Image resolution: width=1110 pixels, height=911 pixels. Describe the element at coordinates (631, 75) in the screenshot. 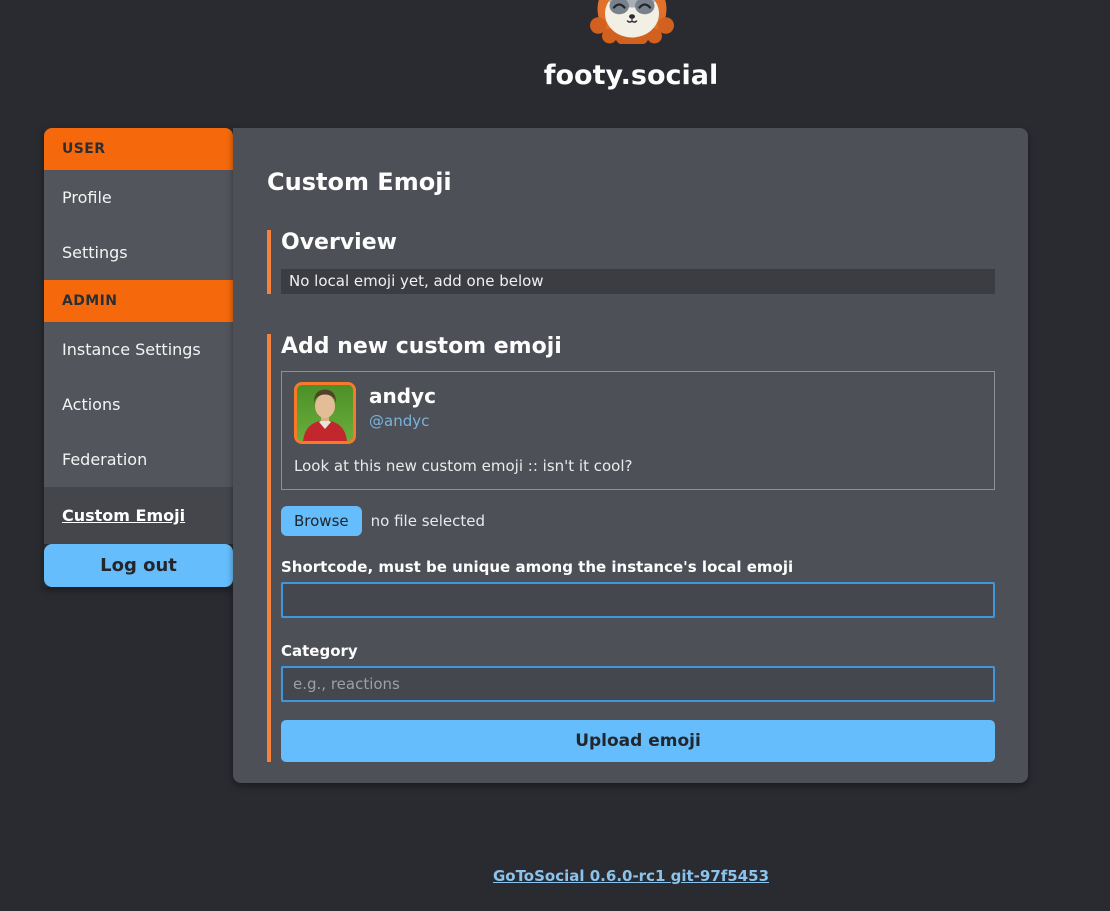

I see `instance-title: footy.social` at that location.